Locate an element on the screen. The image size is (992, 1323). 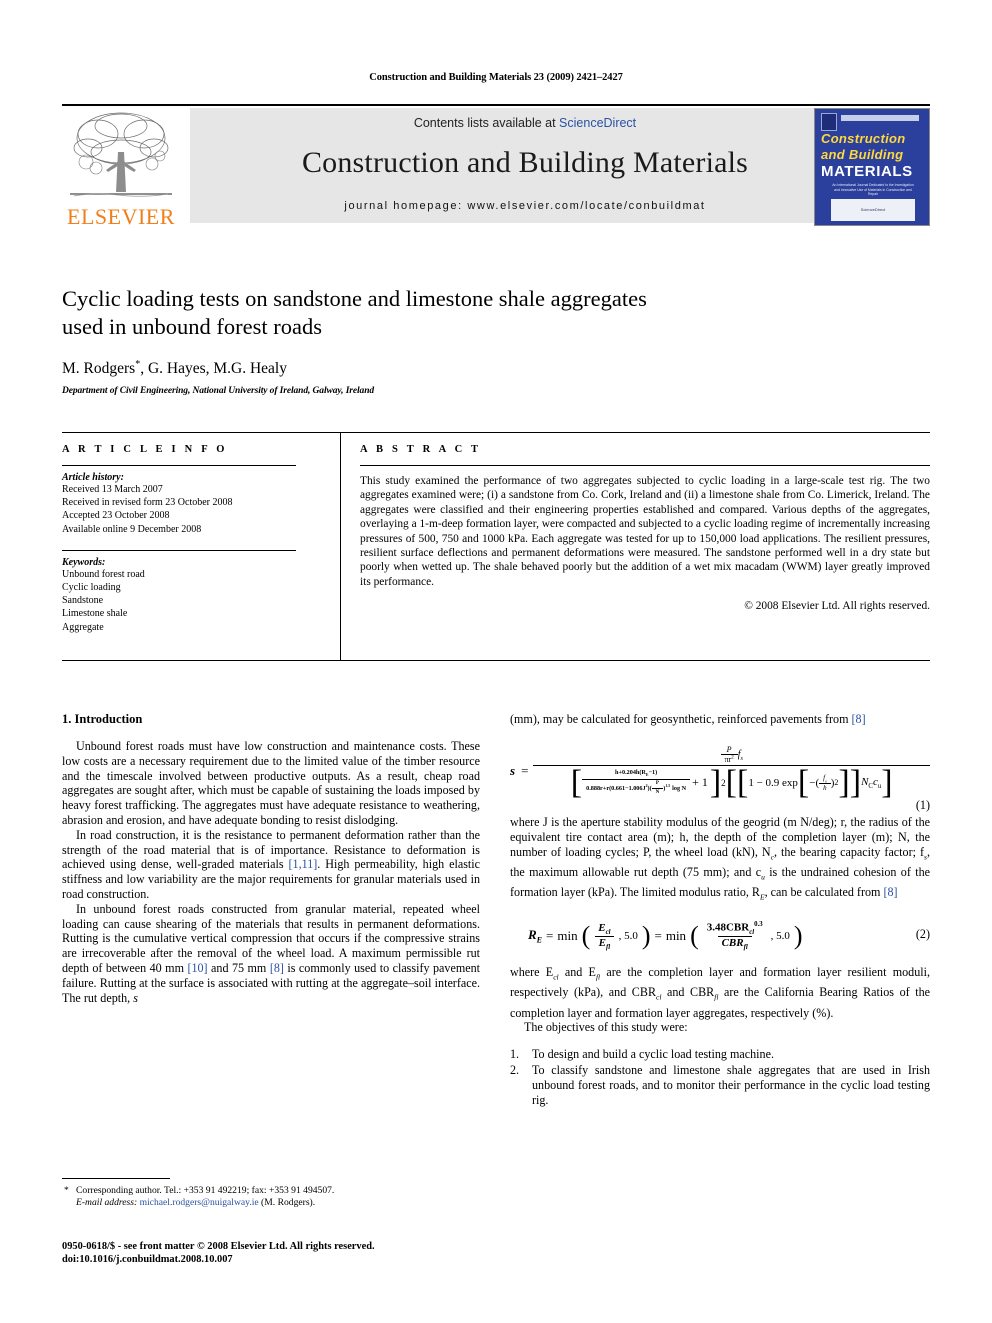
eq2-f1-den-base: E is located at coordinates (602, 942).